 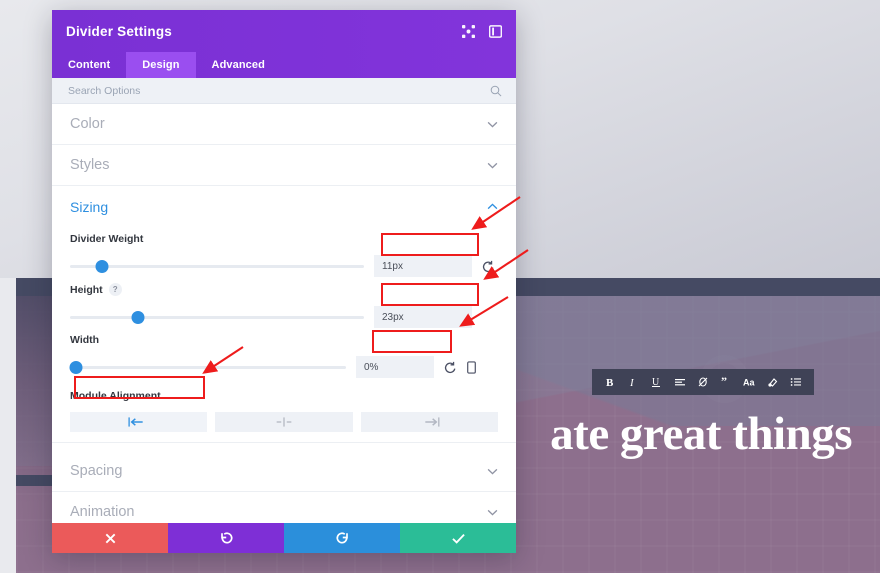 What do you see at coordinates (395, 367) in the screenshot?
I see `width-input` at bounding box center [395, 367].